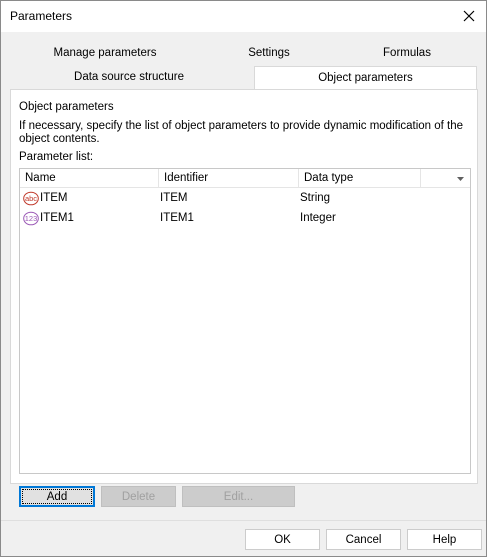 This screenshot has height=557, width=487. What do you see at coordinates (318, 218) in the screenshot?
I see `cell-data-type: Integer` at bounding box center [318, 218].